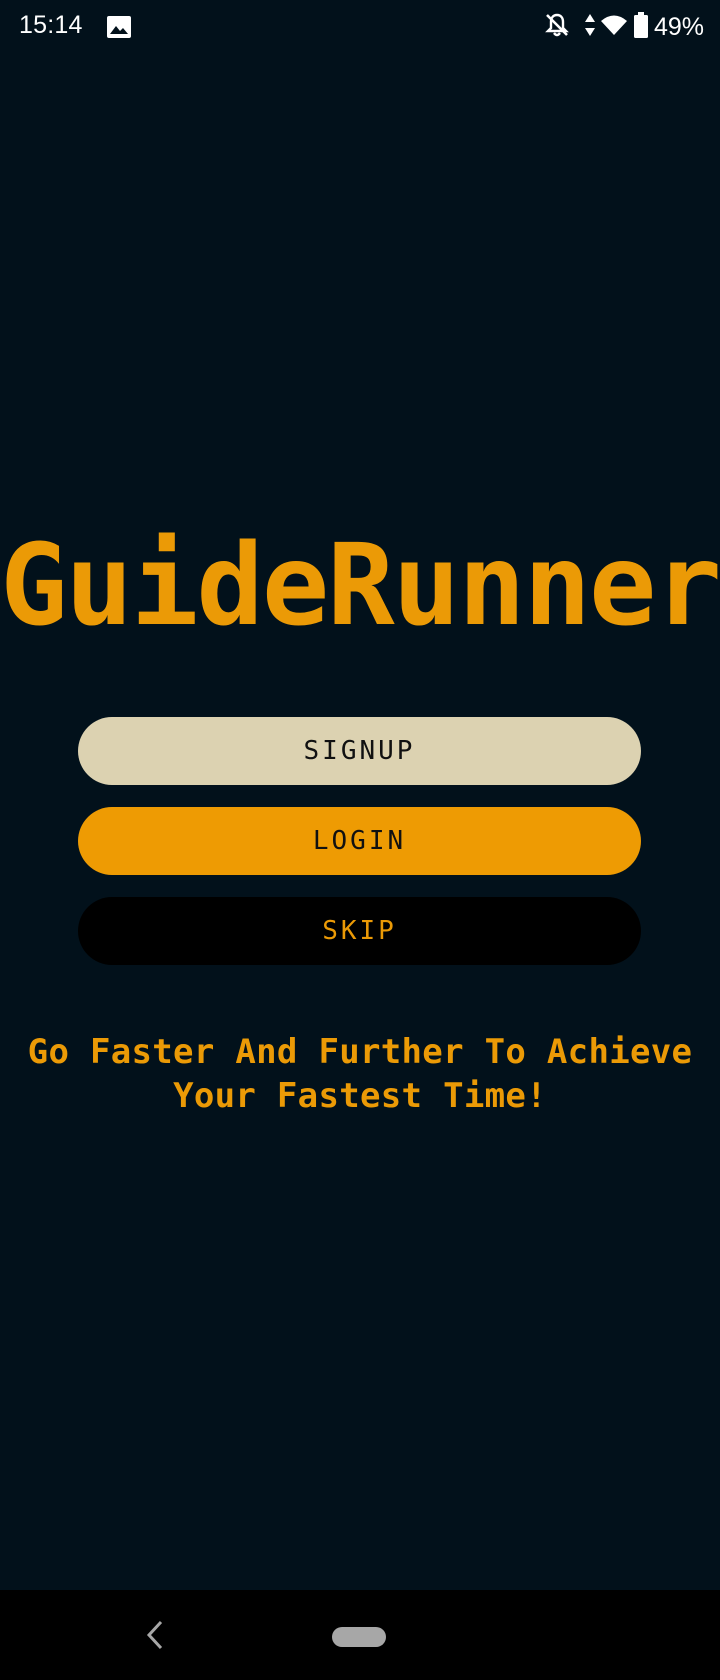  I want to click on skip-button: SKIP, so click(359, 931).